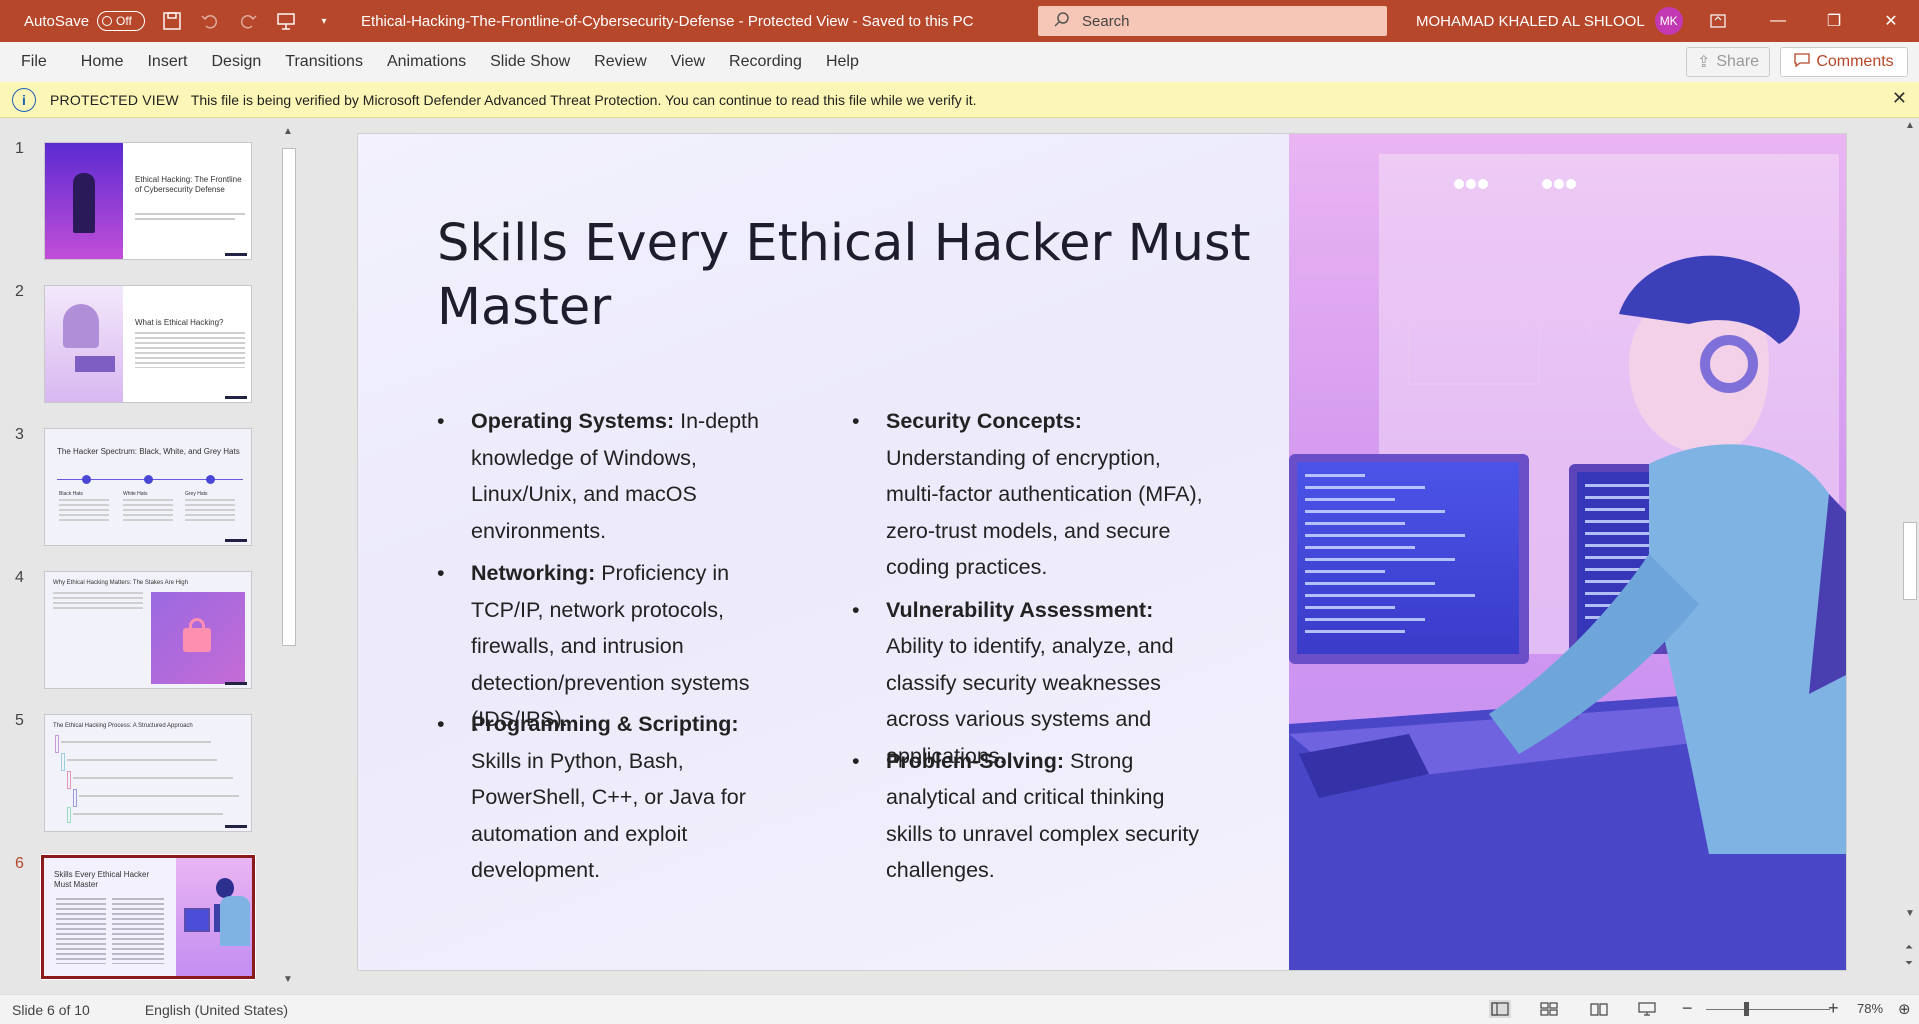  What do you see at coordinates (1020, 609) in the screenshot?
I see `bullet-heading: Vulnerability Assessment:` at bounding box center [1020, 609].